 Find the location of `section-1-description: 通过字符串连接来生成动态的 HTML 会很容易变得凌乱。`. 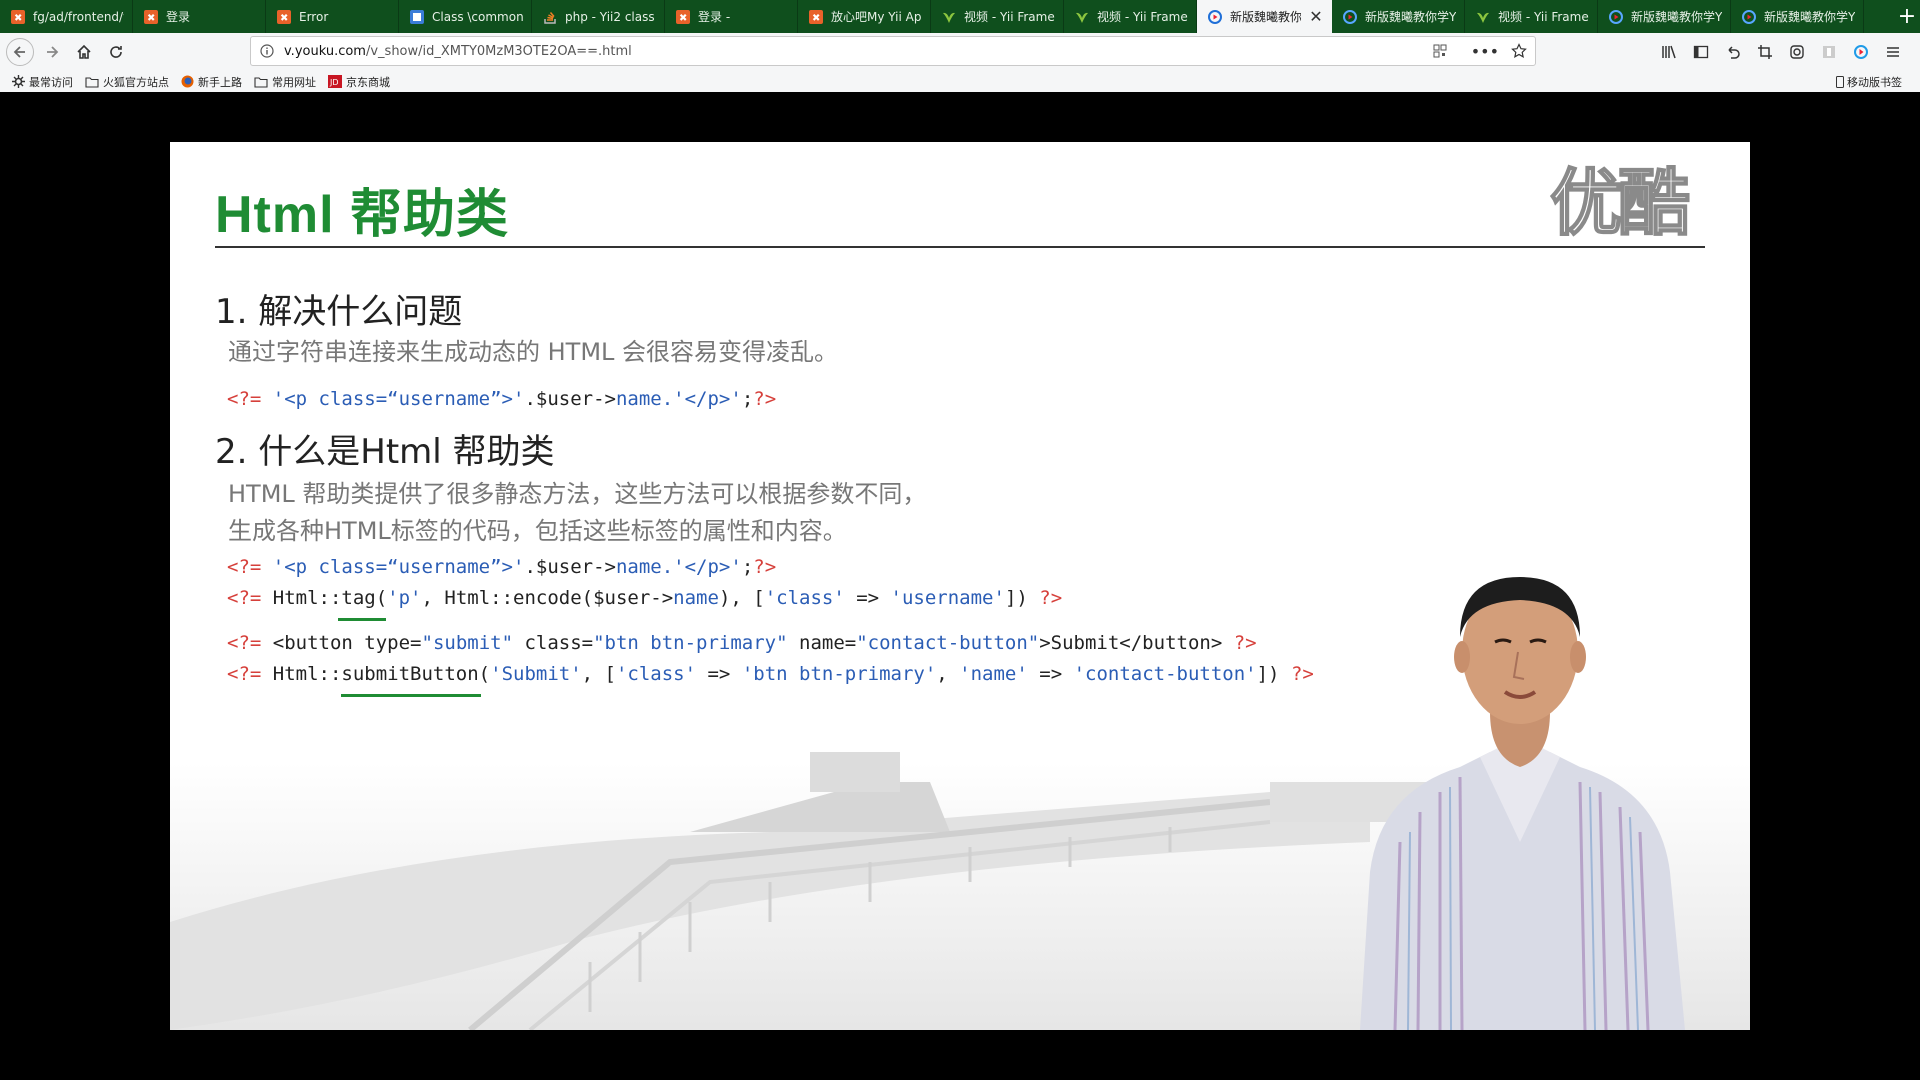

section-1-description: 通过字符串连接来生成动态的 HTML 会很容易变得凌乱。 is located at coordinates (533, 352).